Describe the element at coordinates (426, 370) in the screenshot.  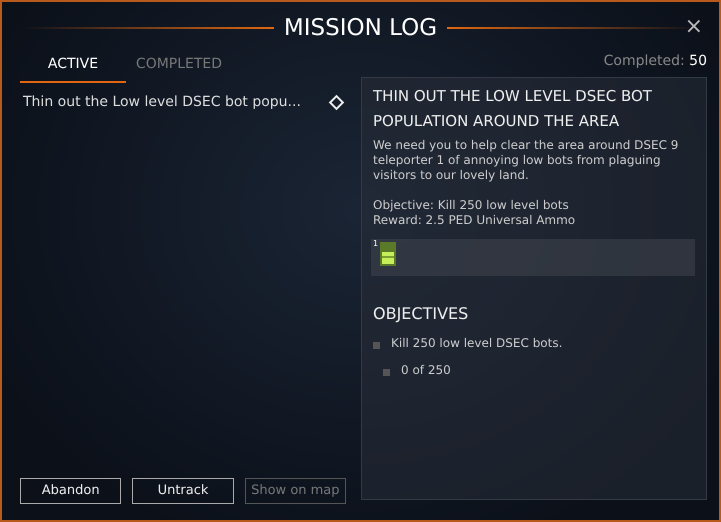
I see `objective-item: 0 of 250` at that location.